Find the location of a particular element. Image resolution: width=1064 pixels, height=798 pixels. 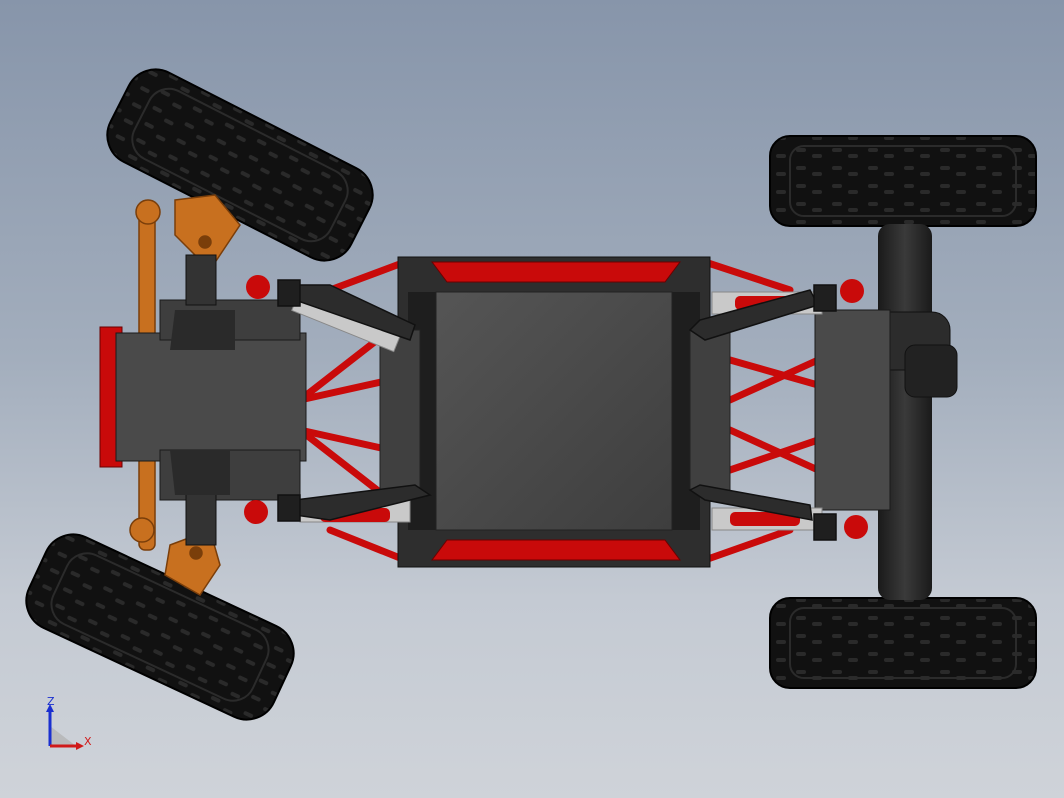

rear-gearbox is located at coordinates (852, 410).